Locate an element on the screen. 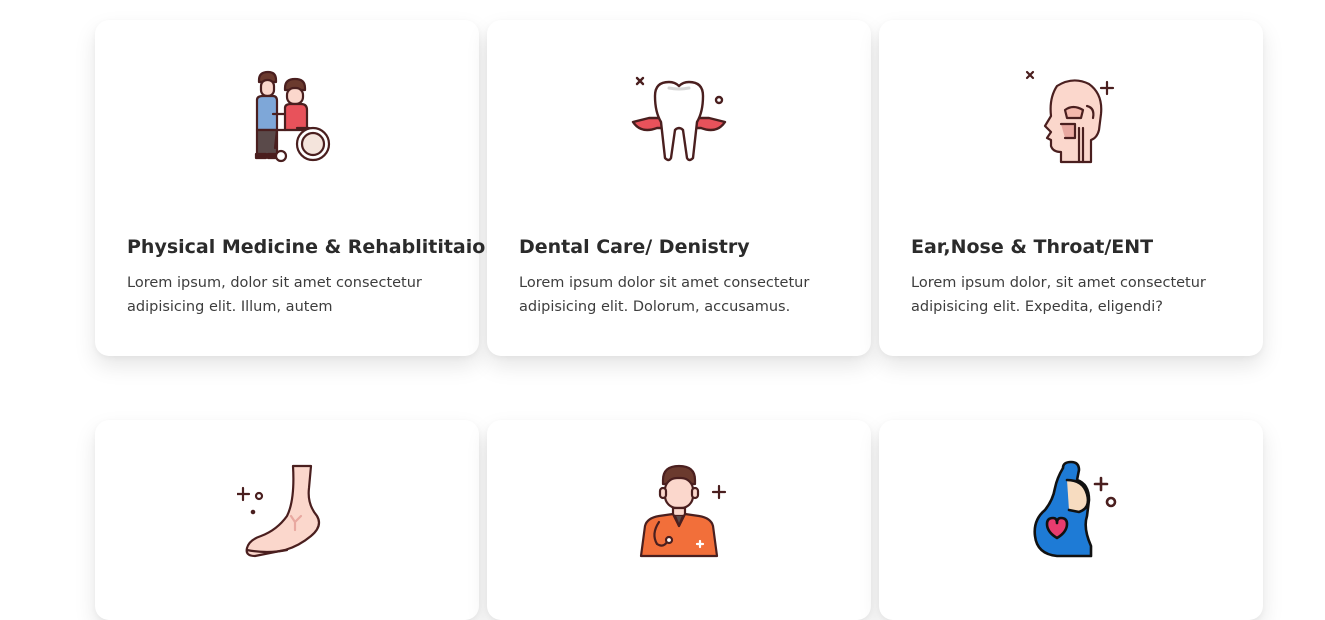 Image resolution: width=1325 pixels, height=620 pixels. foot-icon is located at coordinates (287, 510).